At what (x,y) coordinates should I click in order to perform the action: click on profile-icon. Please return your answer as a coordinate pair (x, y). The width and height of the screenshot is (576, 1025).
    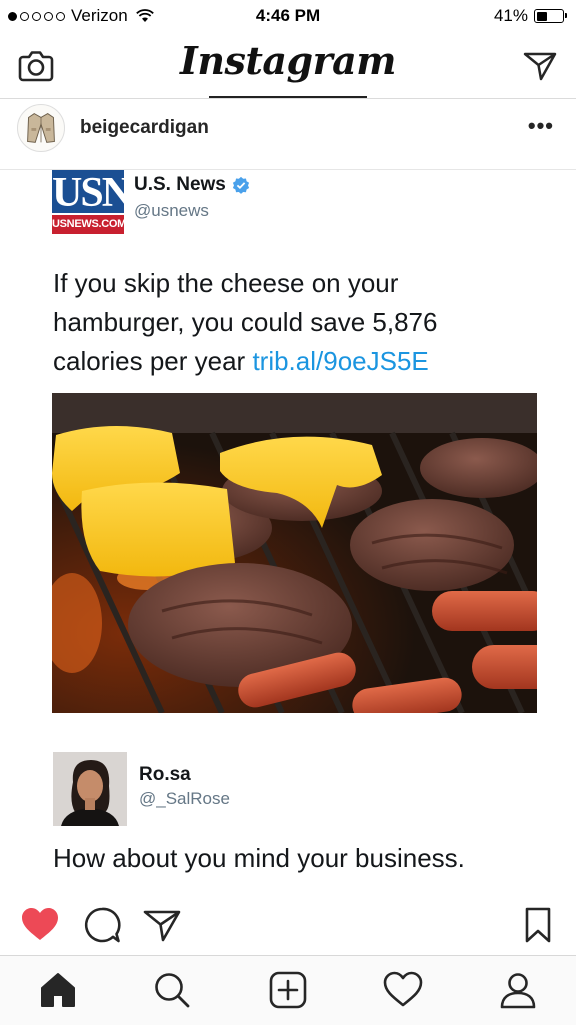
    Looking at the image, I should click on (518, 990).